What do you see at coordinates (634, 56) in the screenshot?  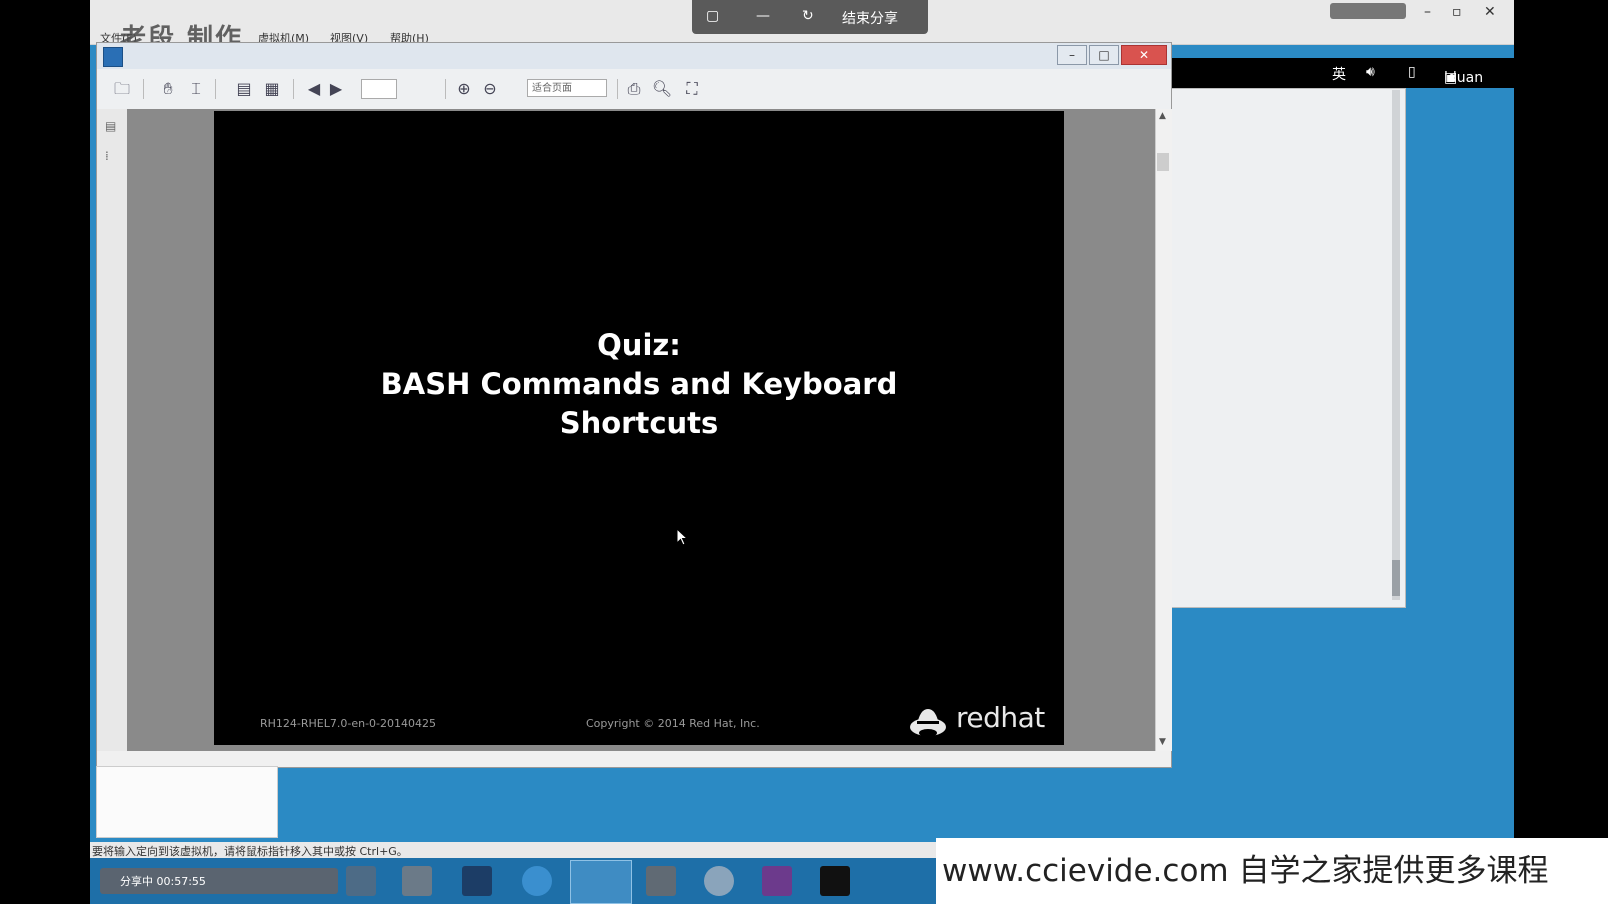 I see `pdf-titlebar: – □ ✕` at bounding box center [634, 56].